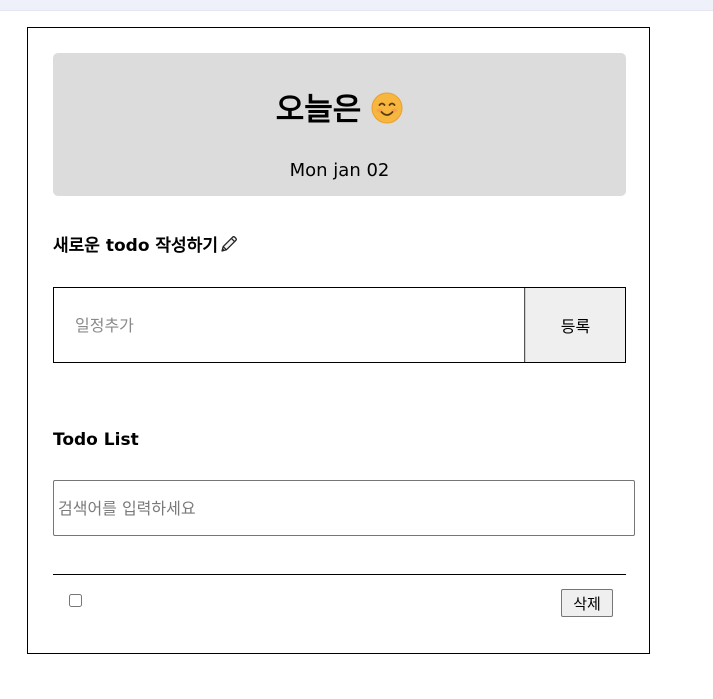  Describe the element at coordinates (356, 5) in the screenshot. I see `browser-top-bar` at that location.